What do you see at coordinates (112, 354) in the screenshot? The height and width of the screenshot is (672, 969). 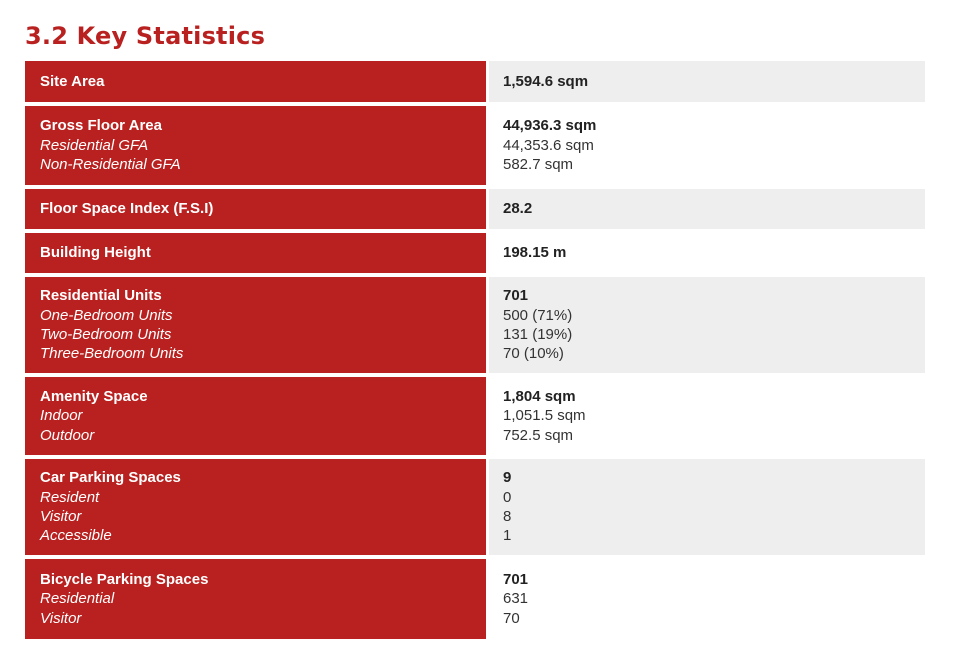 I see `row-sub-label: Three-Bedroom Units` at bounding box center [112, 354].